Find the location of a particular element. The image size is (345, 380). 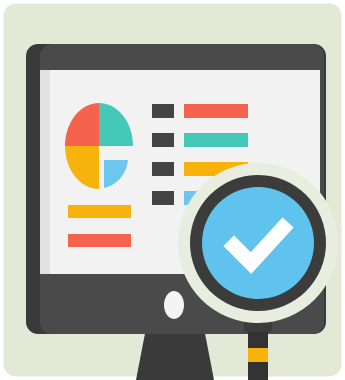

lens-glass is located at coordinates (258, 243).